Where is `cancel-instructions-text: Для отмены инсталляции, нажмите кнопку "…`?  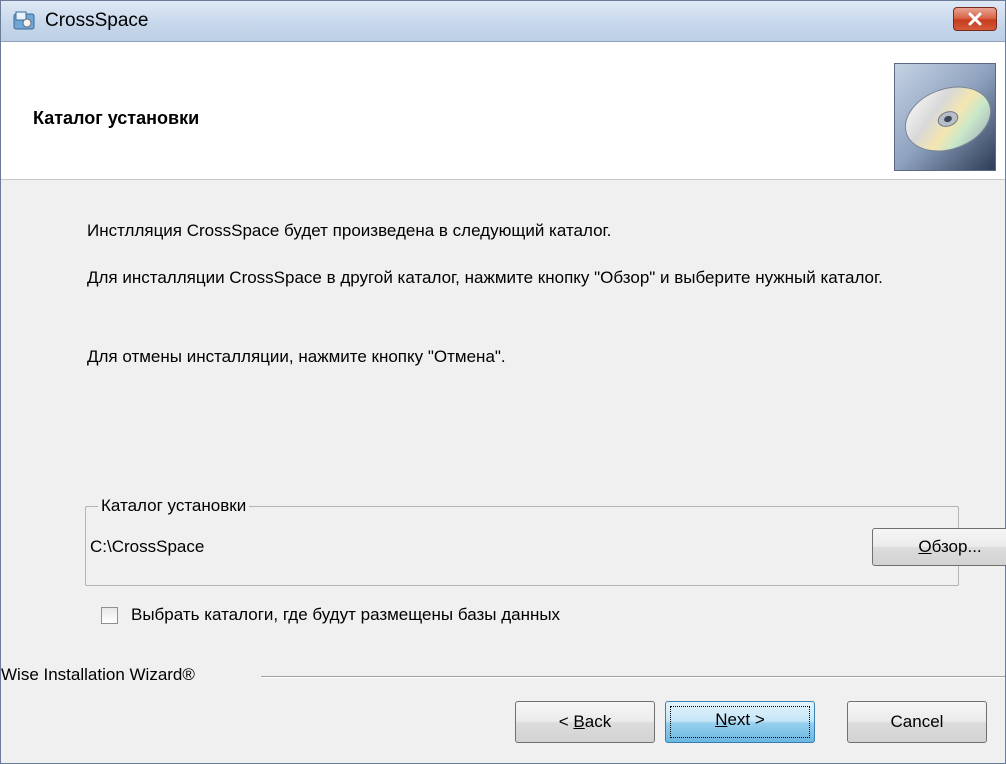
cancel-instructions-text: Для отмены инсталляции, нажмите кнопку "… is located at coordinates (296, 356).